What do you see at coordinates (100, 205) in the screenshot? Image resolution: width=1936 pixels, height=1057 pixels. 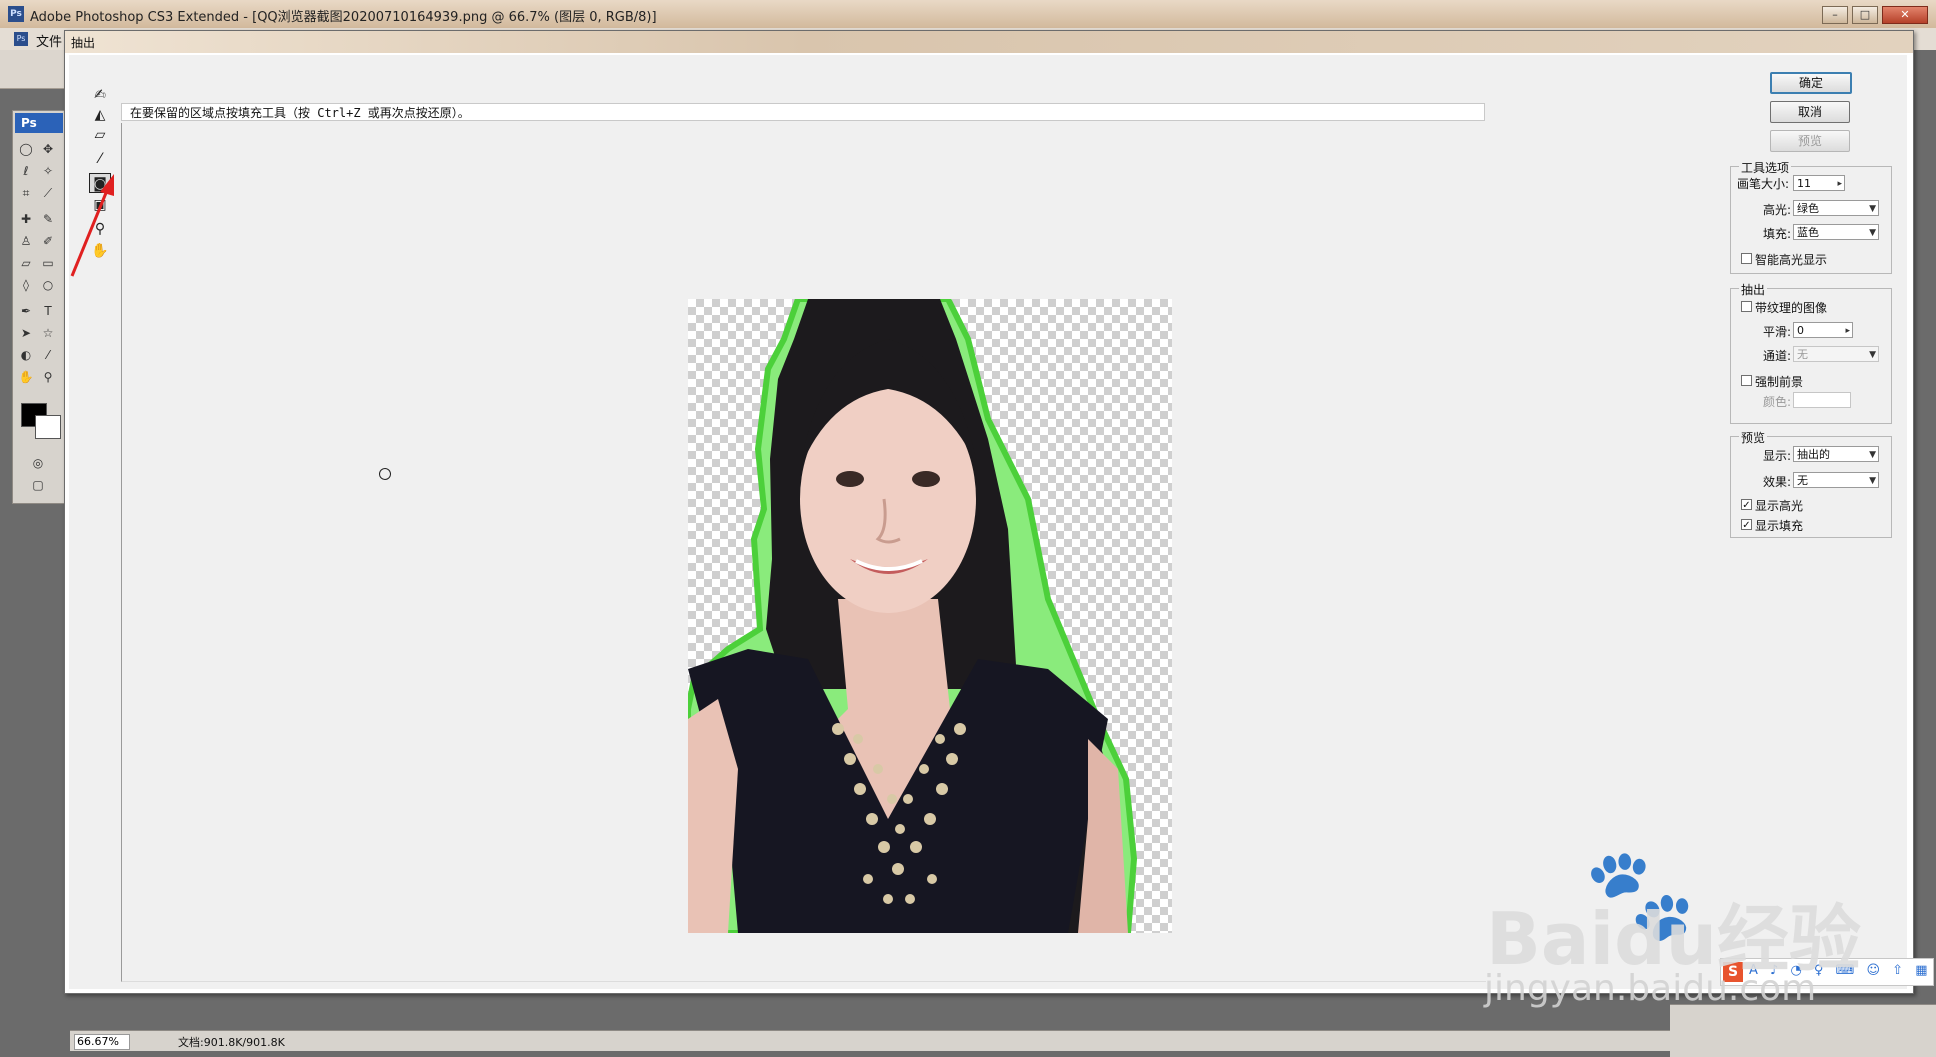 I see `edge-touchup-icon: ▣` at bounding box center [100, 205].